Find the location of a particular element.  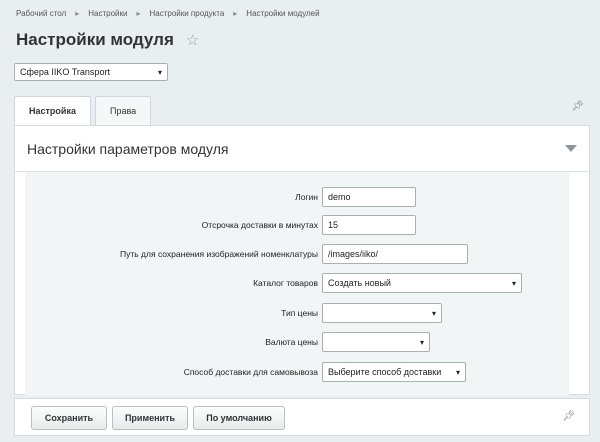

pickup-select-value: Выберите способ доставки is located at coordinates (385, 372).